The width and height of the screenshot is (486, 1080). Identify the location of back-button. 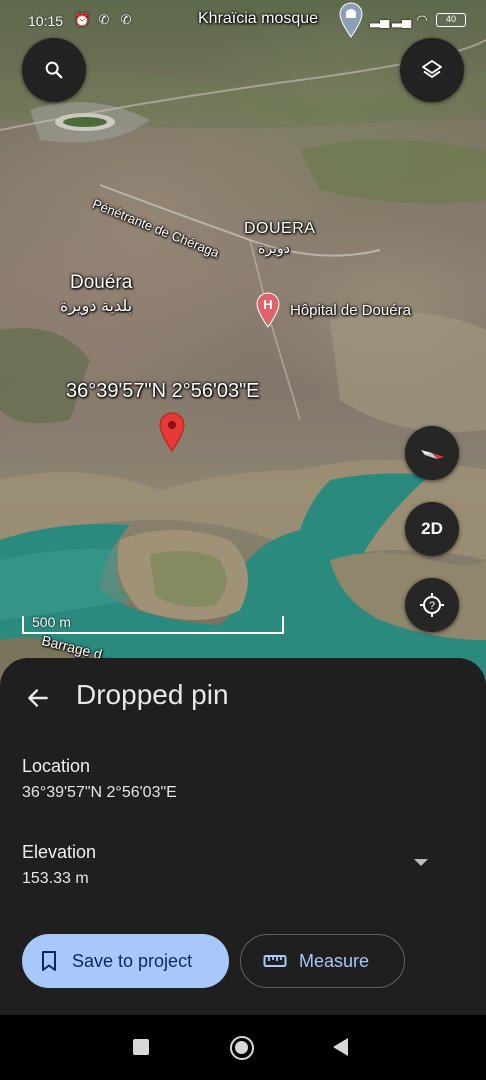
(38, 698).